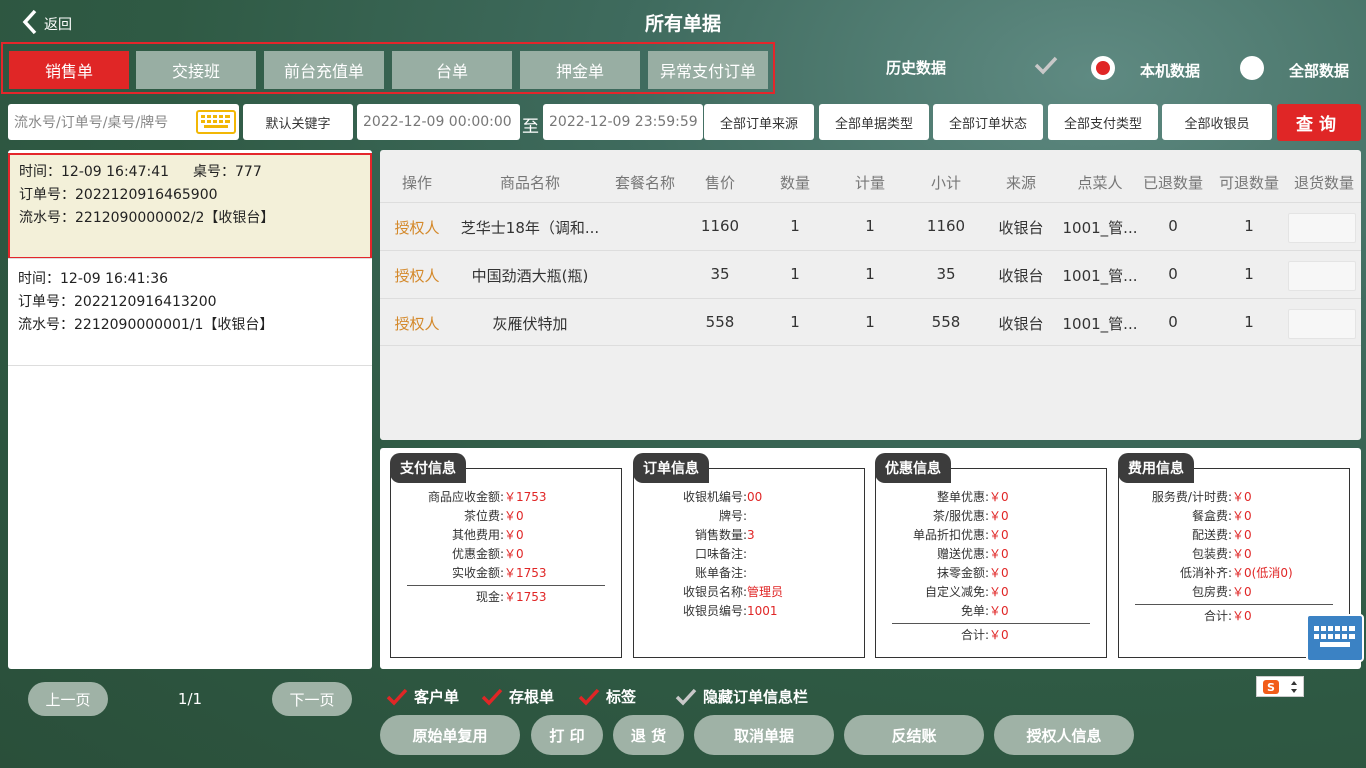 This screenshot has width=1366, height=768. I want to click on col-header: 点菜人, so click(1100, 183).